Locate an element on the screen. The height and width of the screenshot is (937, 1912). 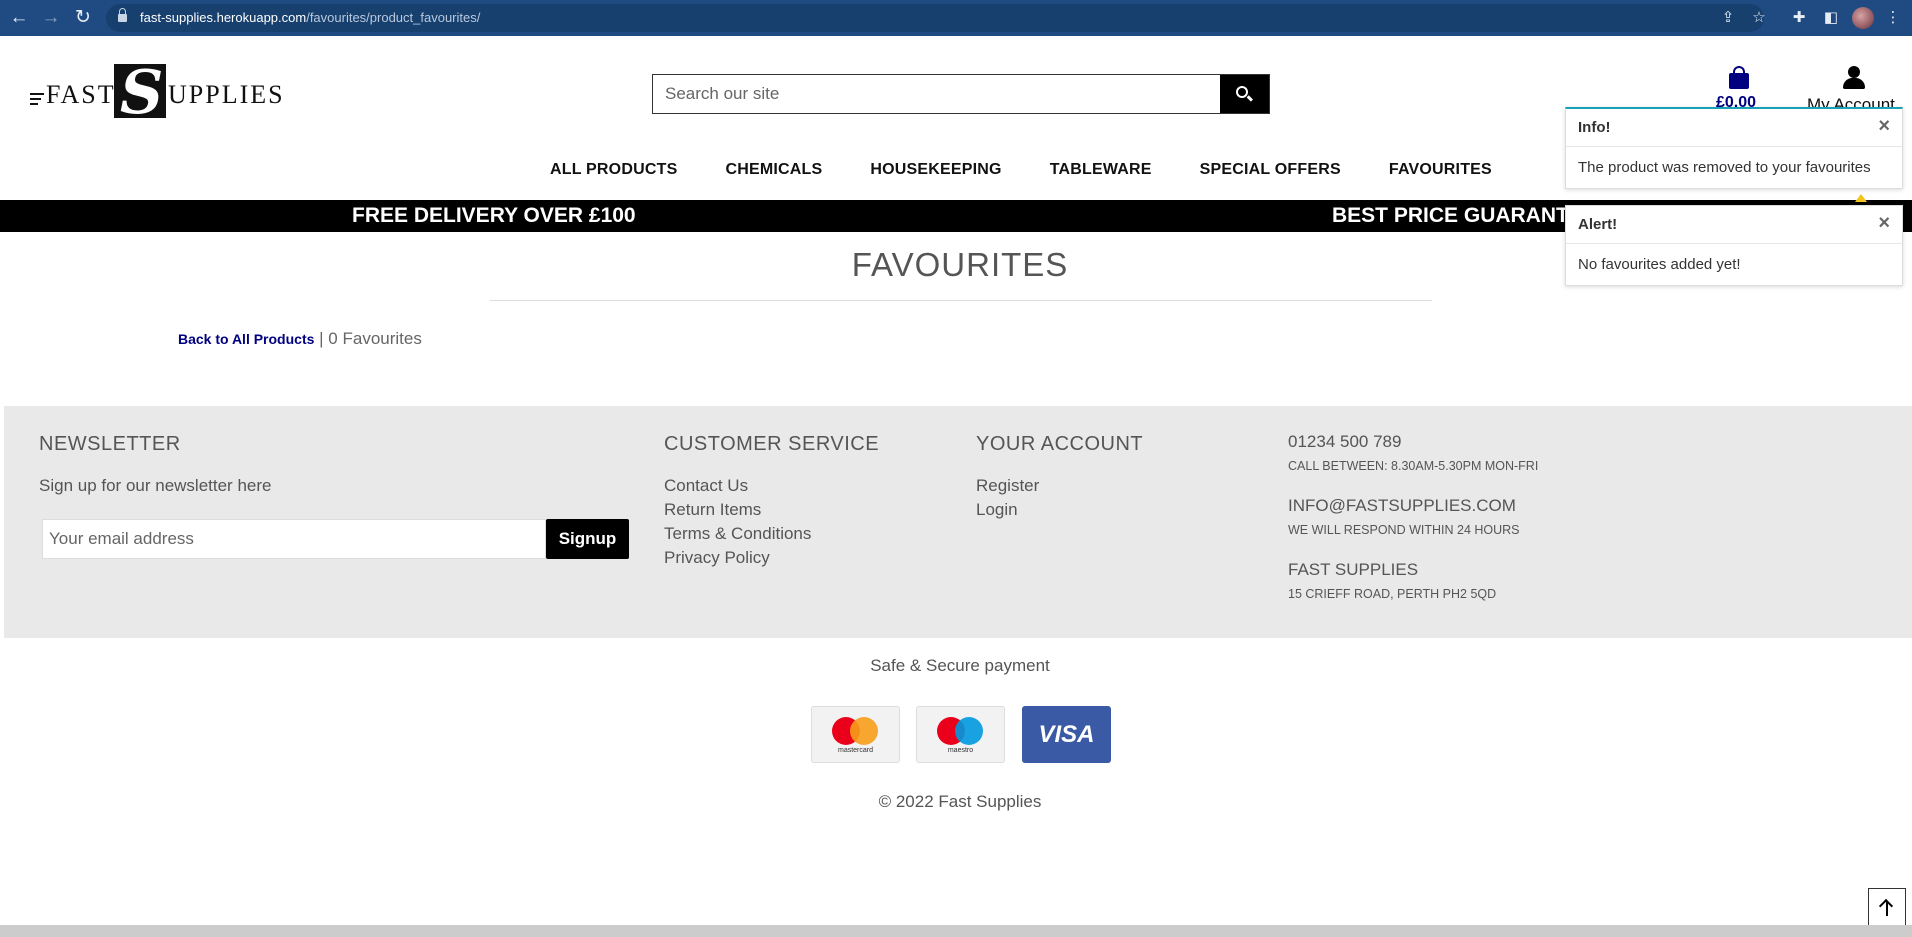
newsletter-email-field is located at coordinates (294, 539).